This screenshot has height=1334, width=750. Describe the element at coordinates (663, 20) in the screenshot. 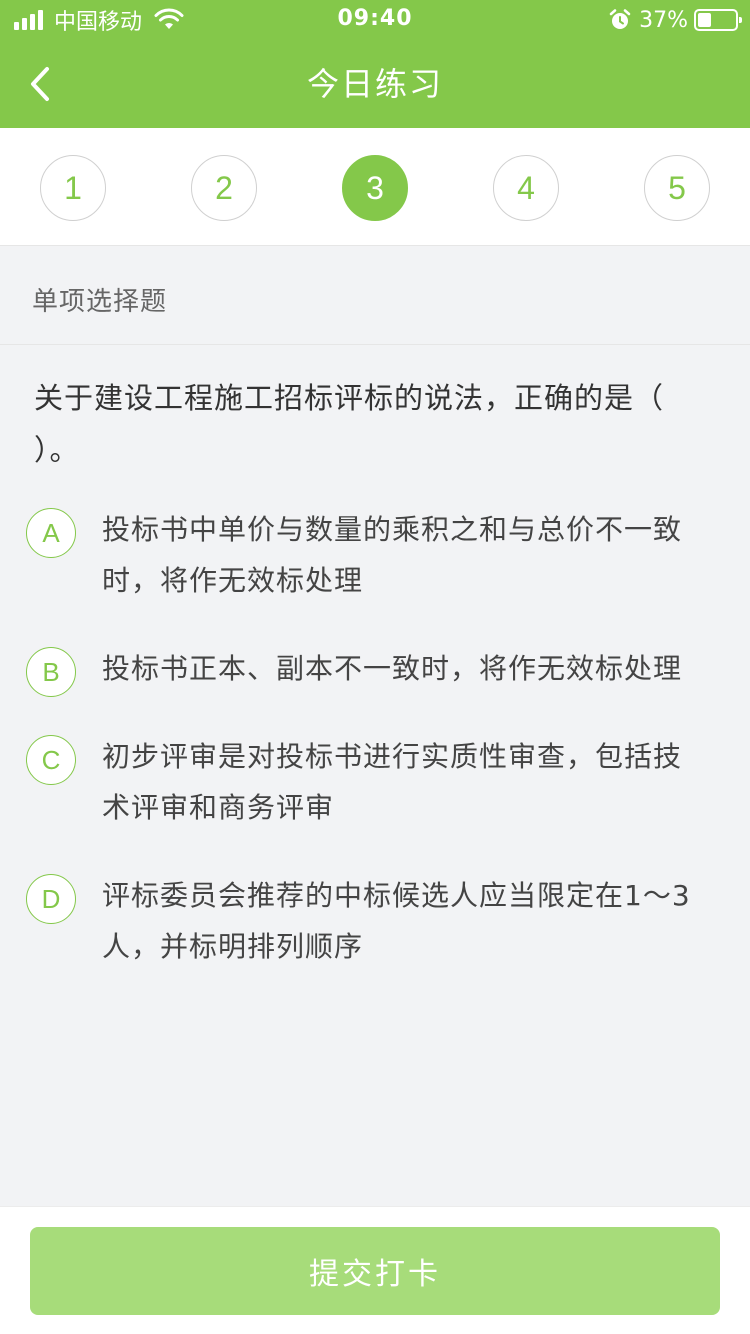

I see `battery-percent: 37%` at that location.